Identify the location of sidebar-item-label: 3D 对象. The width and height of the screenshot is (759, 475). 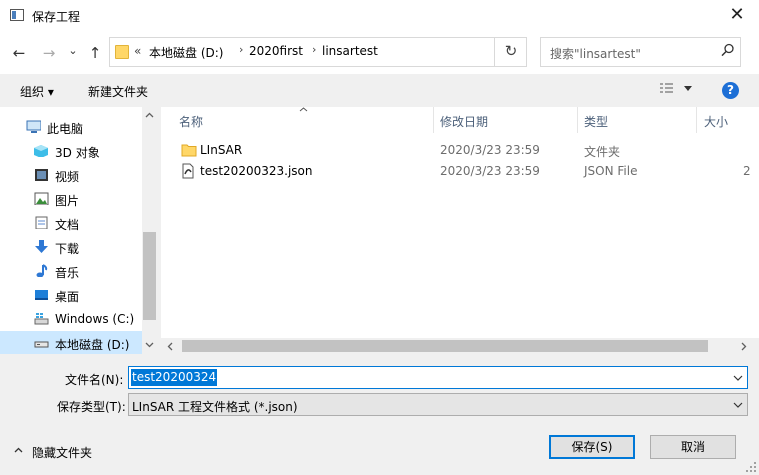
(77, 153).